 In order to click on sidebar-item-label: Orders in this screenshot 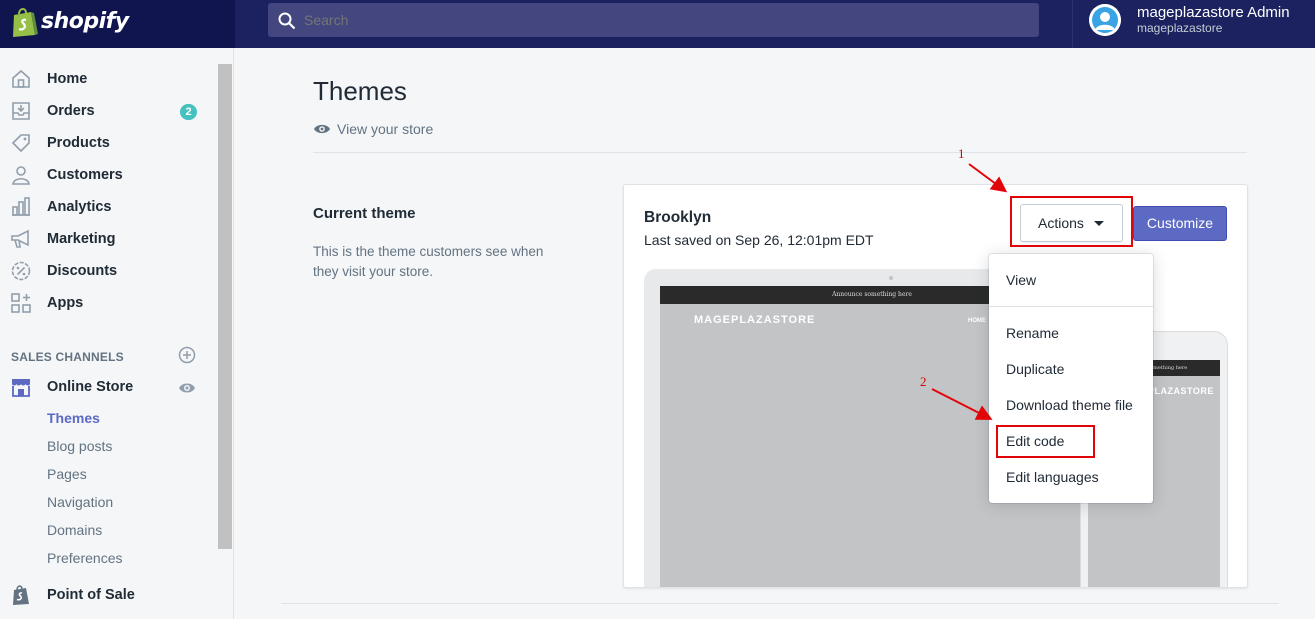, I will do `click(71, 111)`.